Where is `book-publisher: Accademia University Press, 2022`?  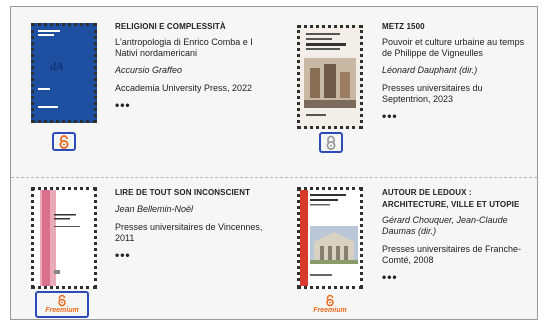
book-publisher: Accademia University Press, 2022 is located at coordinates (184, 88).